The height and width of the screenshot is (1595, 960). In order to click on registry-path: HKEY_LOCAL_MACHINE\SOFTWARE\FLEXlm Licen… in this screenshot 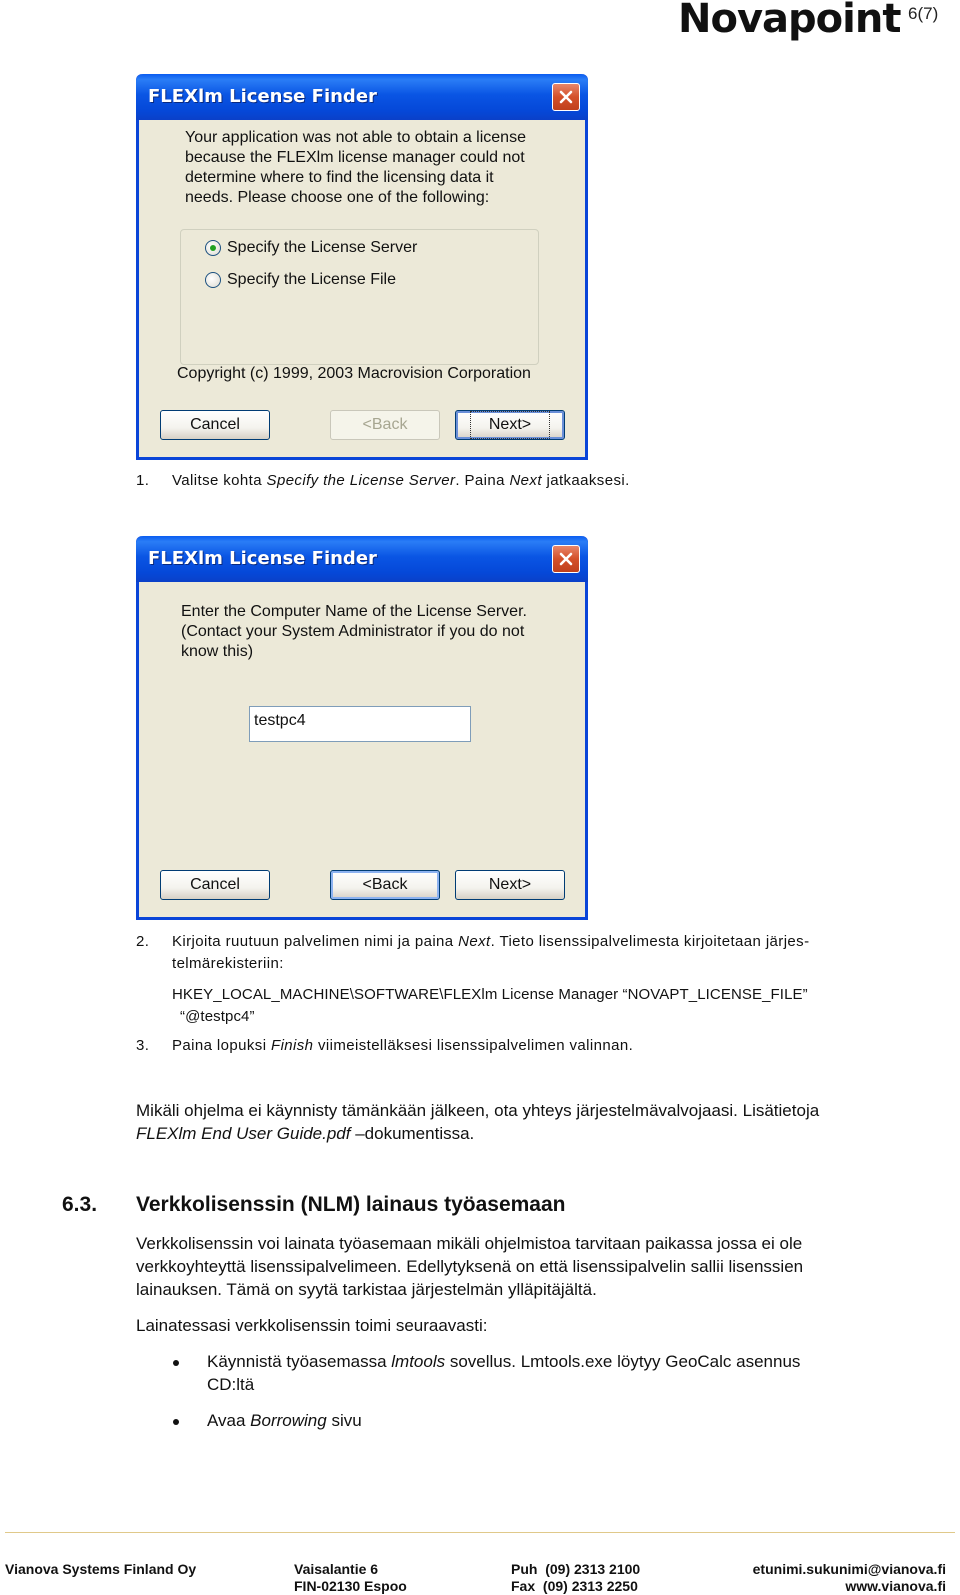, I will do `click(490, 1006)`.